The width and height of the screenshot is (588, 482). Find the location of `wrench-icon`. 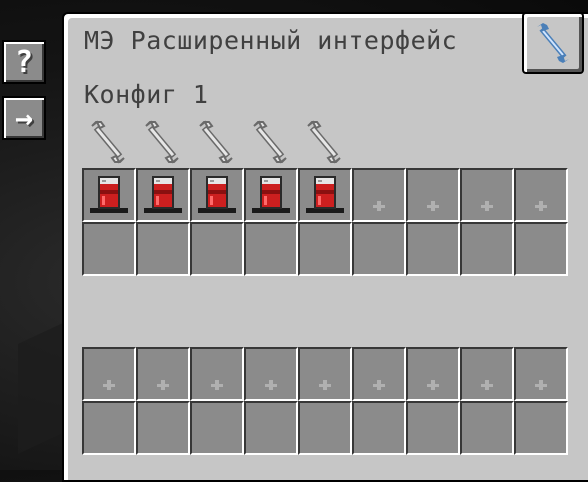

wrench-icon is located at coordinates (553, 43).